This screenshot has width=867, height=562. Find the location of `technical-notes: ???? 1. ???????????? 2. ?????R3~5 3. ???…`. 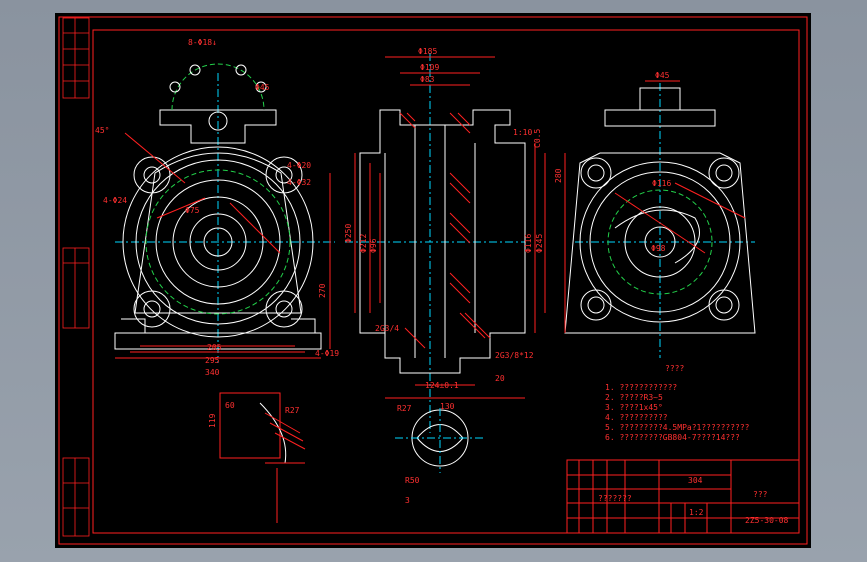

technical-notes: ???? 1. ???????????? 2. ?????R3~5 3. ???… is located at coordinates (677, 403).